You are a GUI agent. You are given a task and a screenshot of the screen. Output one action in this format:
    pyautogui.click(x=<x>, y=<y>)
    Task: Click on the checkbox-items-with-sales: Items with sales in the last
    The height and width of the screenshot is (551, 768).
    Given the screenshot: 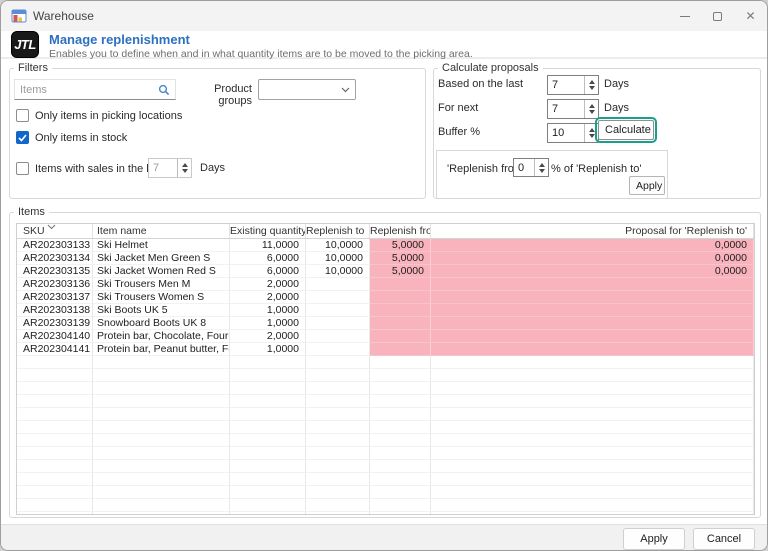 What is the action you would take?
    pyautogui.click(x=89, y=168)
    